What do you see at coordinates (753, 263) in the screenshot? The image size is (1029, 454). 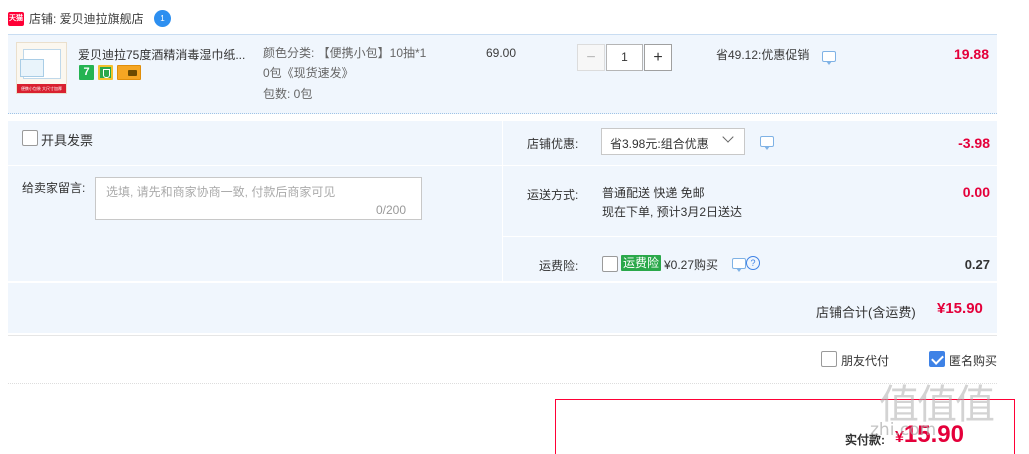 I see `help-icon: ?` at bounding box center [753, 263].